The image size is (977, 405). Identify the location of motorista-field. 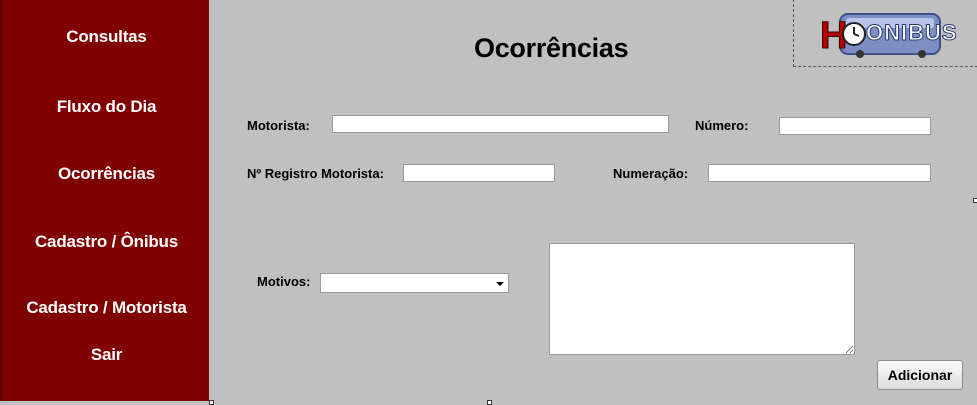
(500, 124).